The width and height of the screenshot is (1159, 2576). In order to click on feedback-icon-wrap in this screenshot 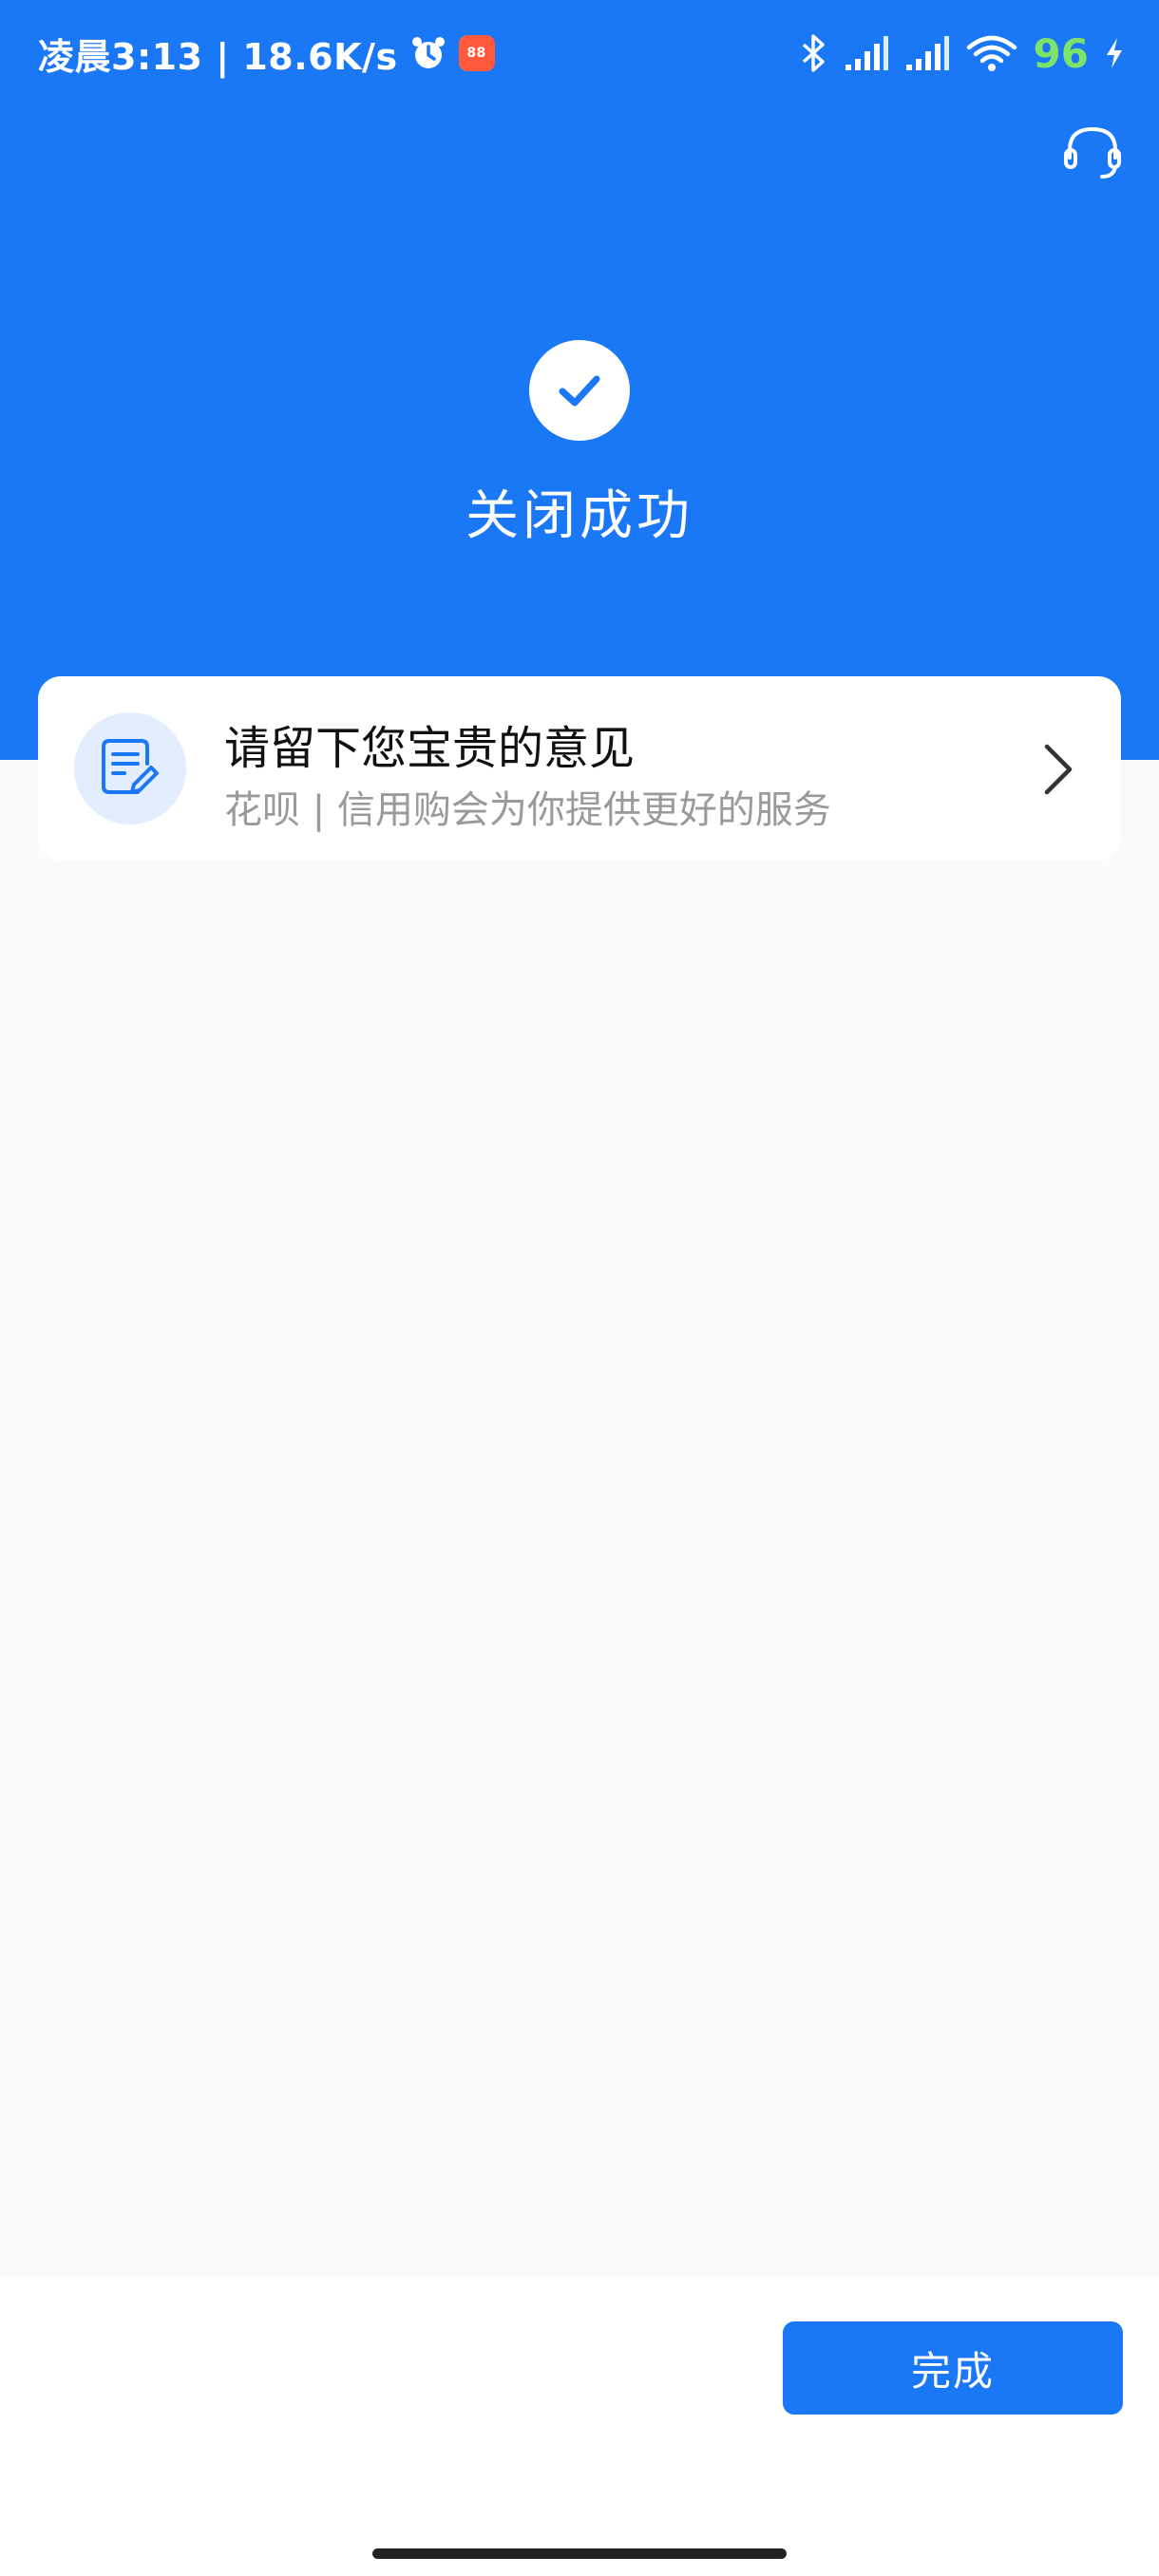, I will do `click(130, 768)`.